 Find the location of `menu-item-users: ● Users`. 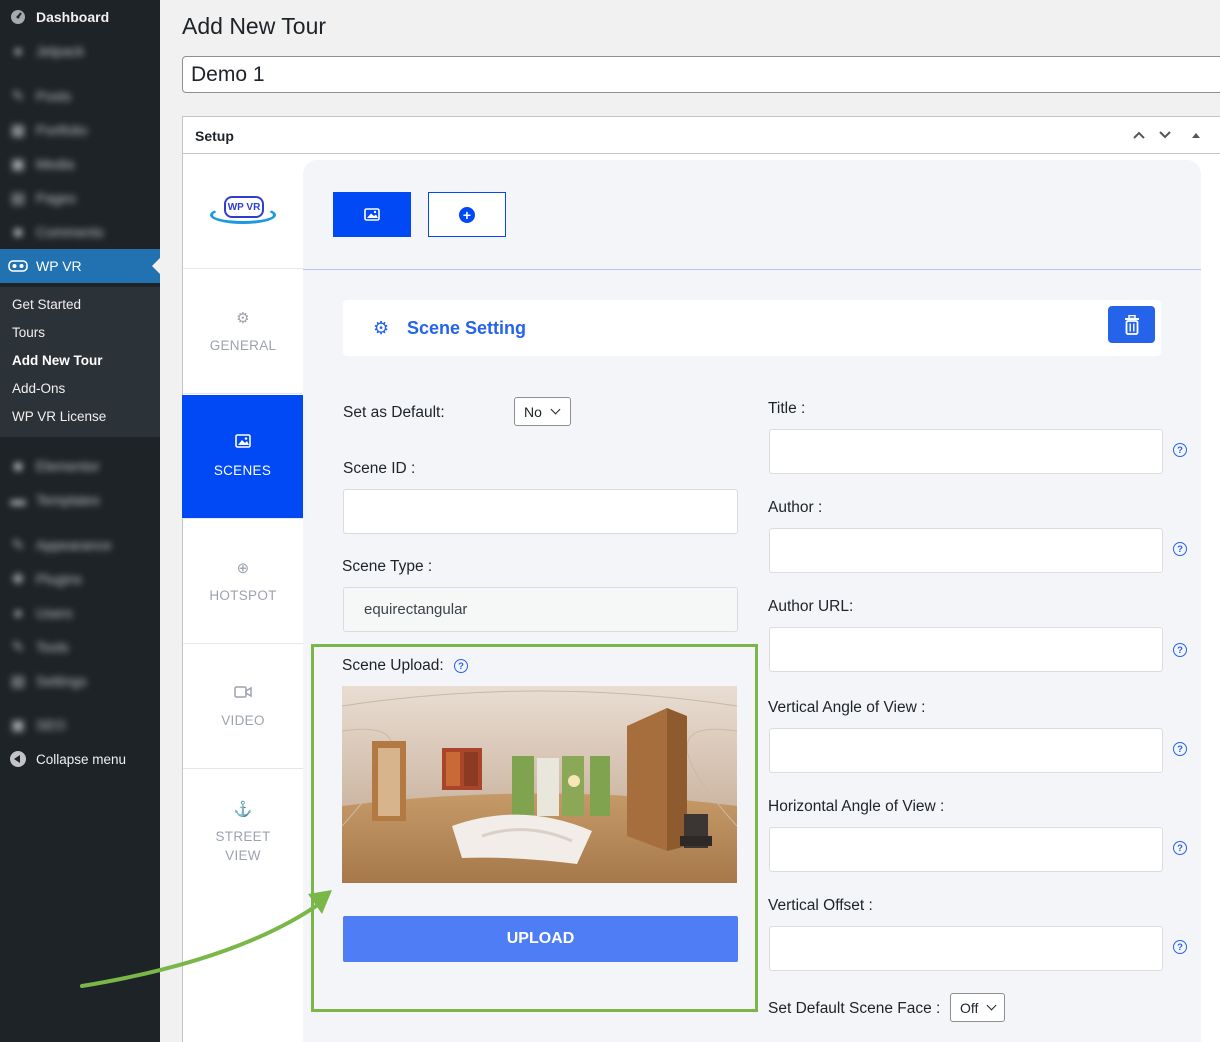

menu-item-users: ● Users is located at coordinates (80, 613).